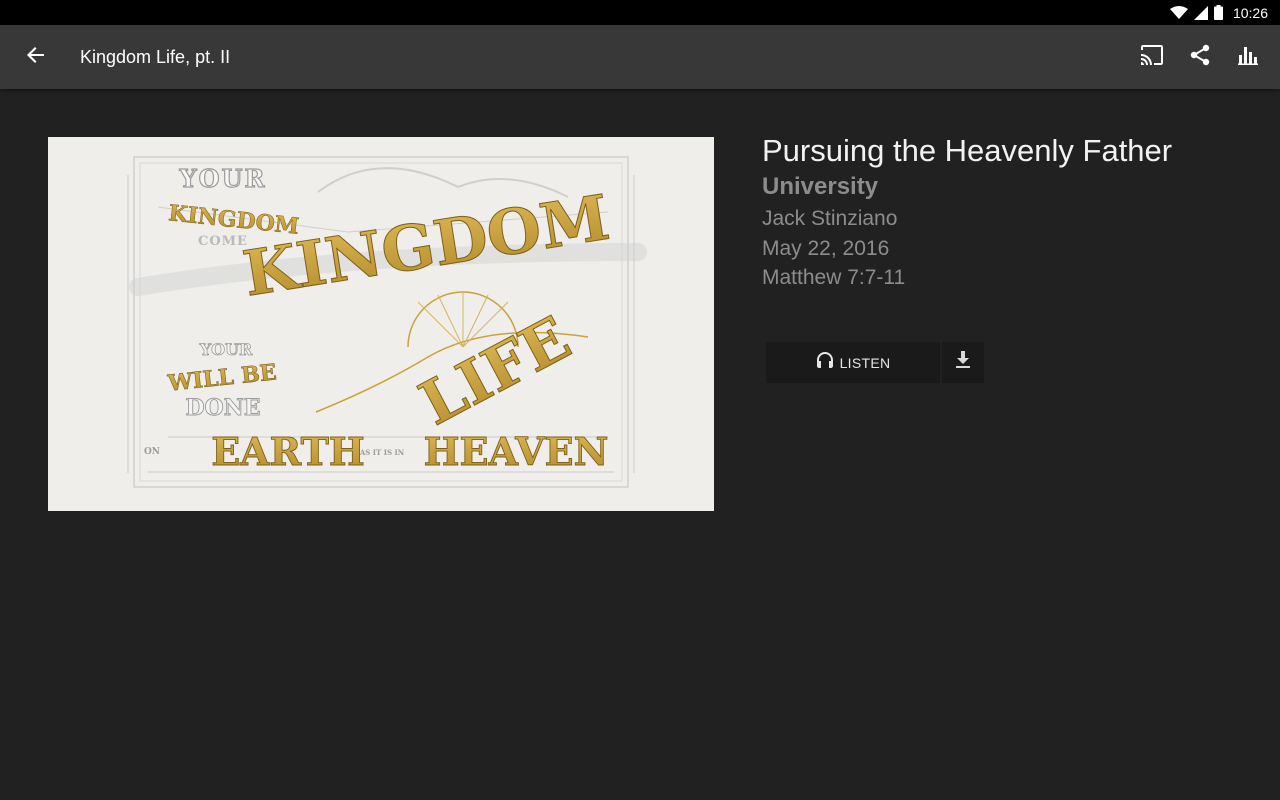 This screenshot has width=1280, height=800. I want to click on cast-icon, so click(1152, 57).